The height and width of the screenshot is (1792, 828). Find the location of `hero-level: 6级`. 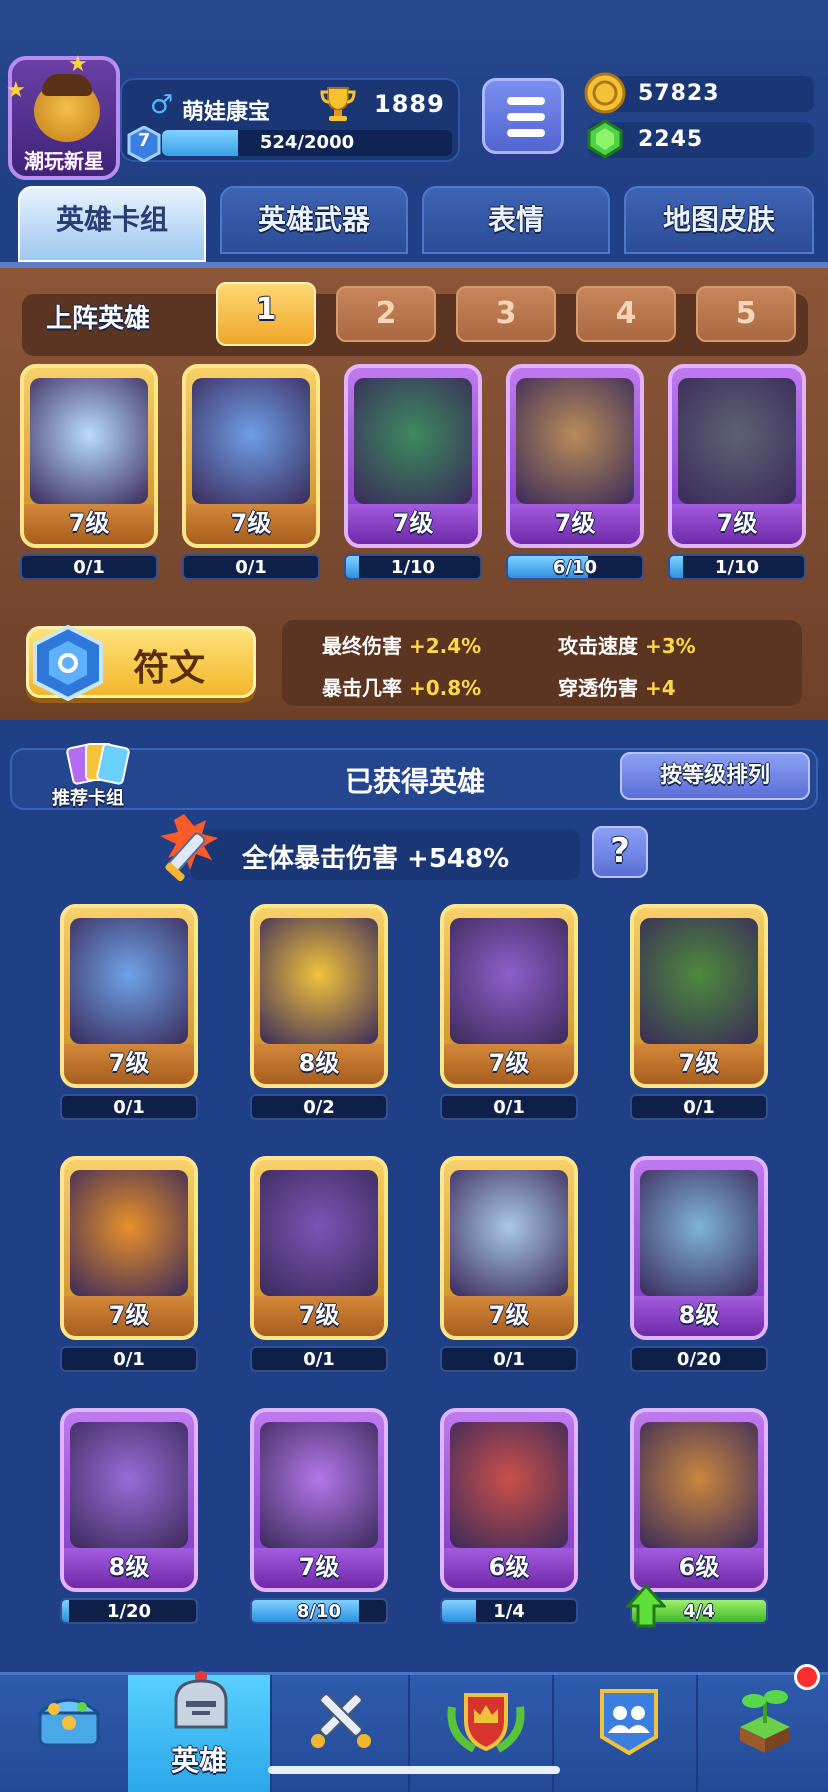

hero-level: 6级 is located at coordinates (509, 1568).